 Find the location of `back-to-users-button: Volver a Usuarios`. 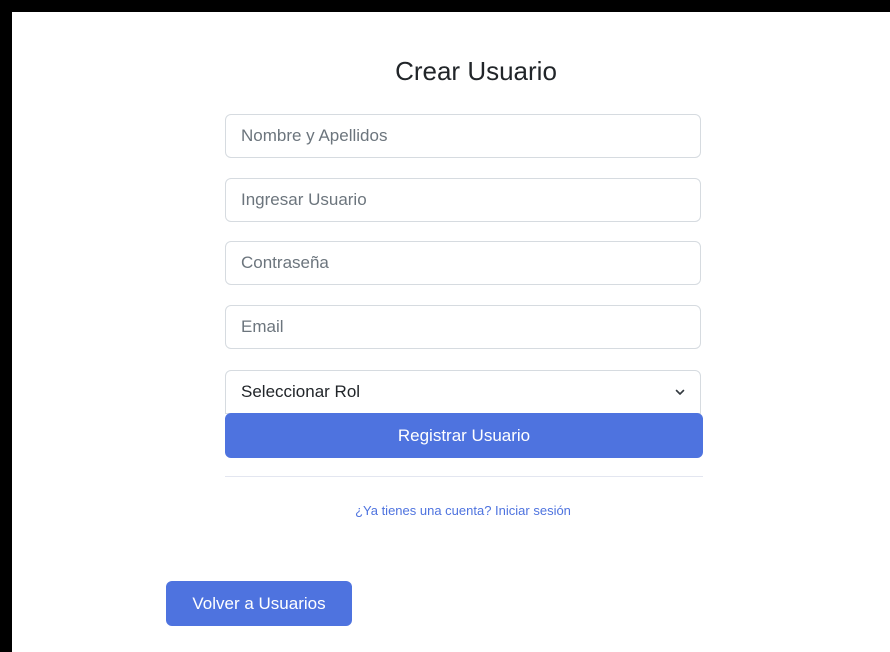

back-to-users-button: Volver a Usuarios is located at coordinates (259, 603).